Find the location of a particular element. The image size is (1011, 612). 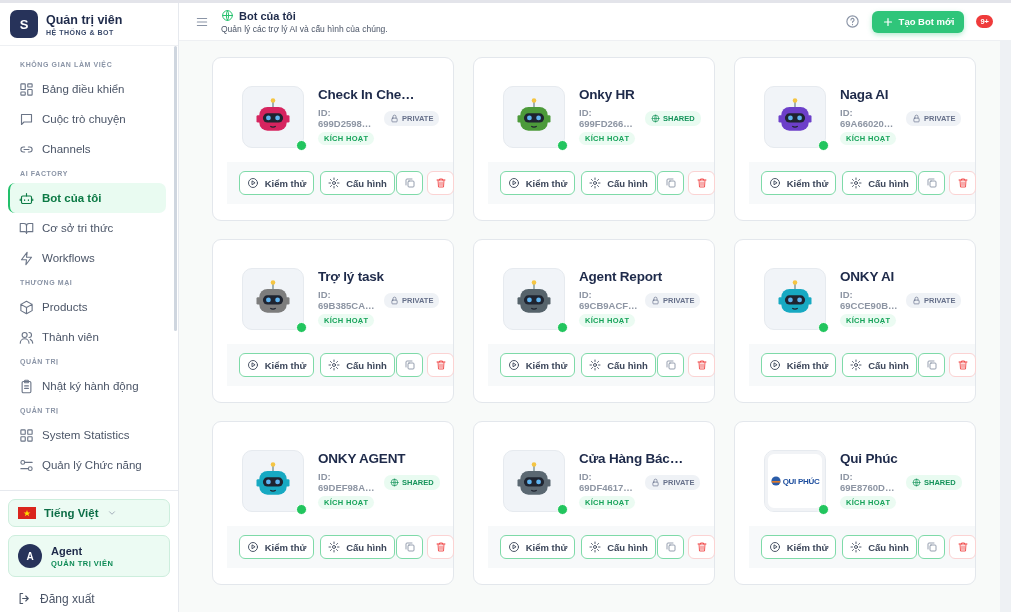

sidebar-item: Thành viên is located at coordinates (87, 337).